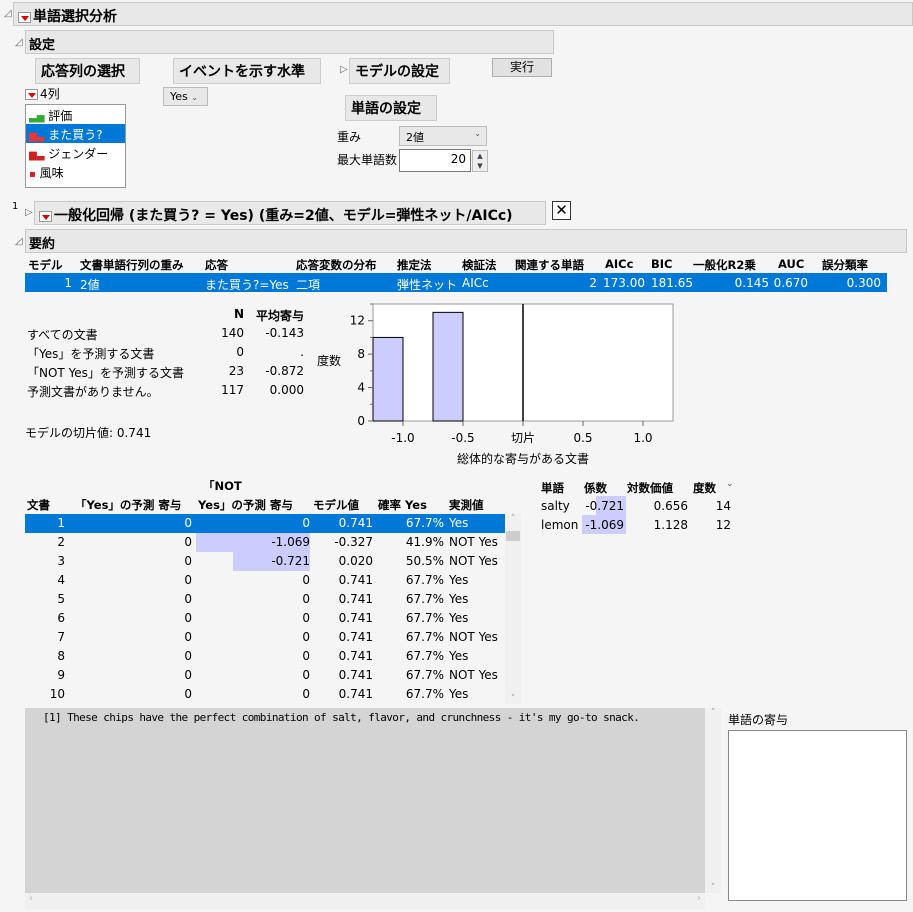 The image size is (913, 912). Describe the element at coordinates (361, 388) in the screenshot. I see `y-tick-label: 4` at that location.